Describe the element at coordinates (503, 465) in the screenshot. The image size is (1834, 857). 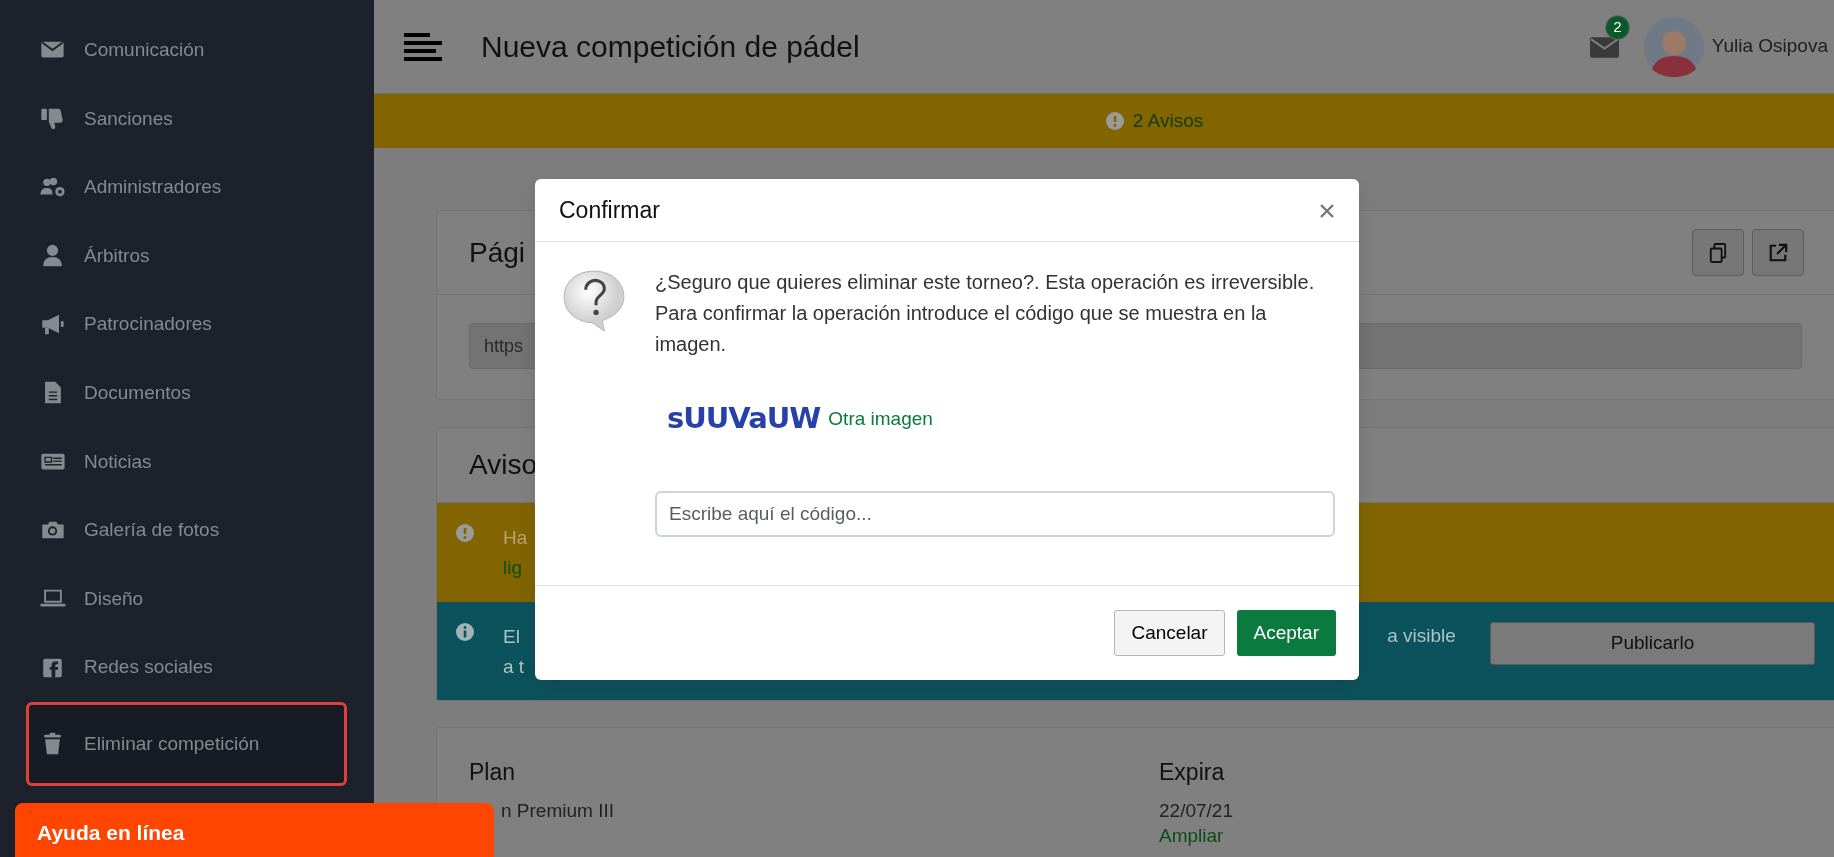
I see `card-title: Aviso` at that location.